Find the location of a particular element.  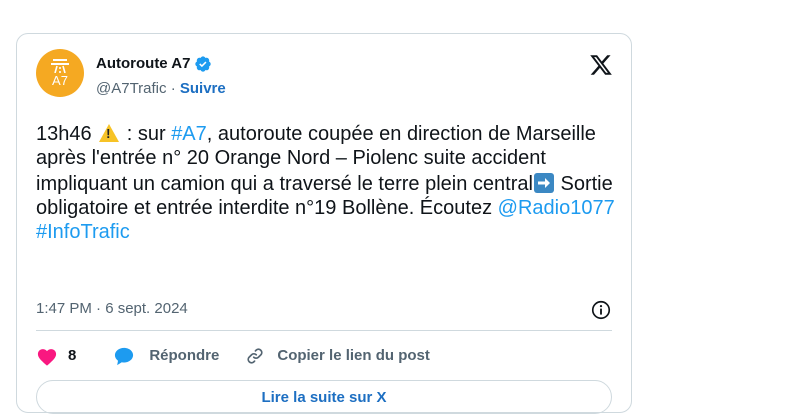

x-logo-icon is located at coordinates (601, 65).